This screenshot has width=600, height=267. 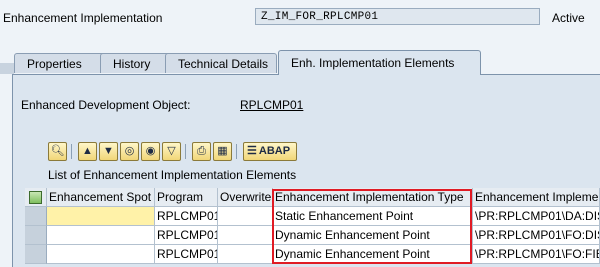 What do you see at coordinates (83, 18) in the screenshot?
I see `enhancement-implementation-label: Enhancement Implementation` at bounding box center [83, 18].